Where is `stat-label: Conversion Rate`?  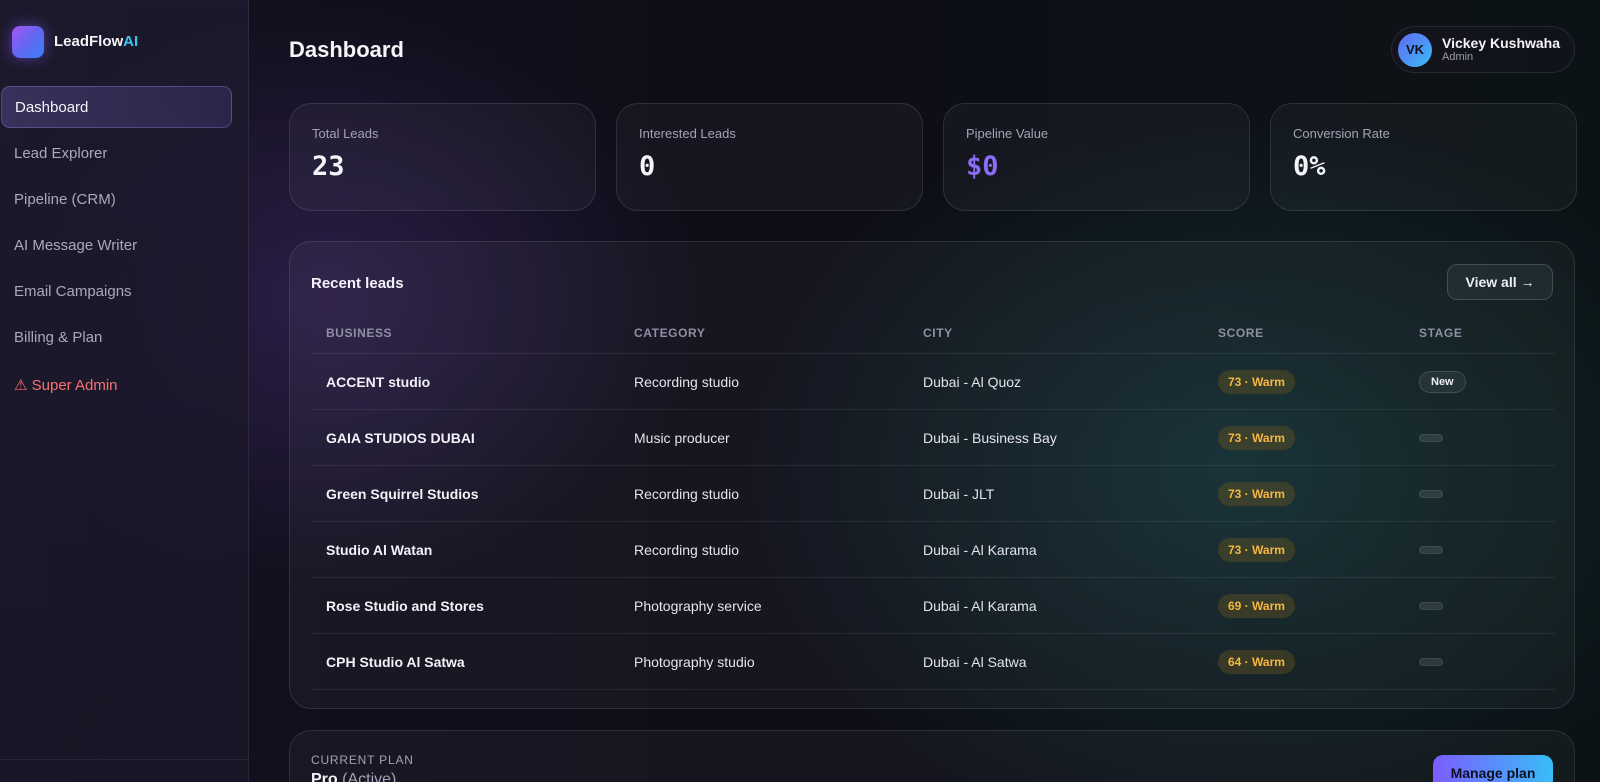 stat-label: Conversion Rate is located at coordinates (1341, 133).